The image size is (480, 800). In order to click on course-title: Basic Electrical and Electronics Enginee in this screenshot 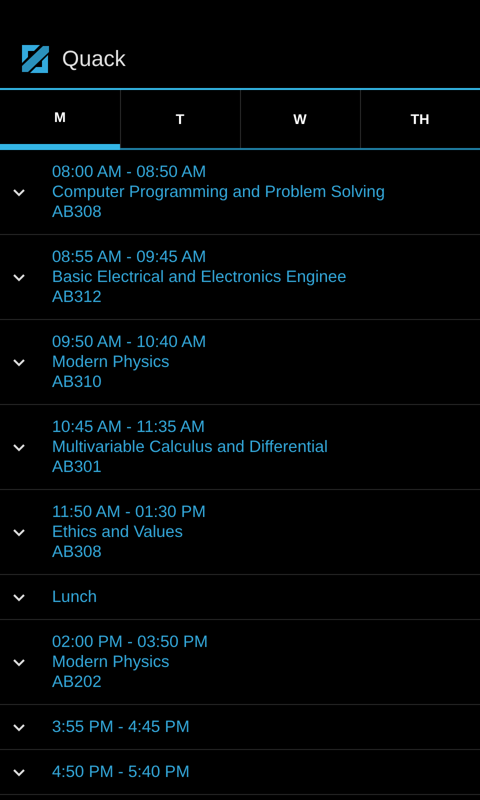, I will do `click(199, 277)`.